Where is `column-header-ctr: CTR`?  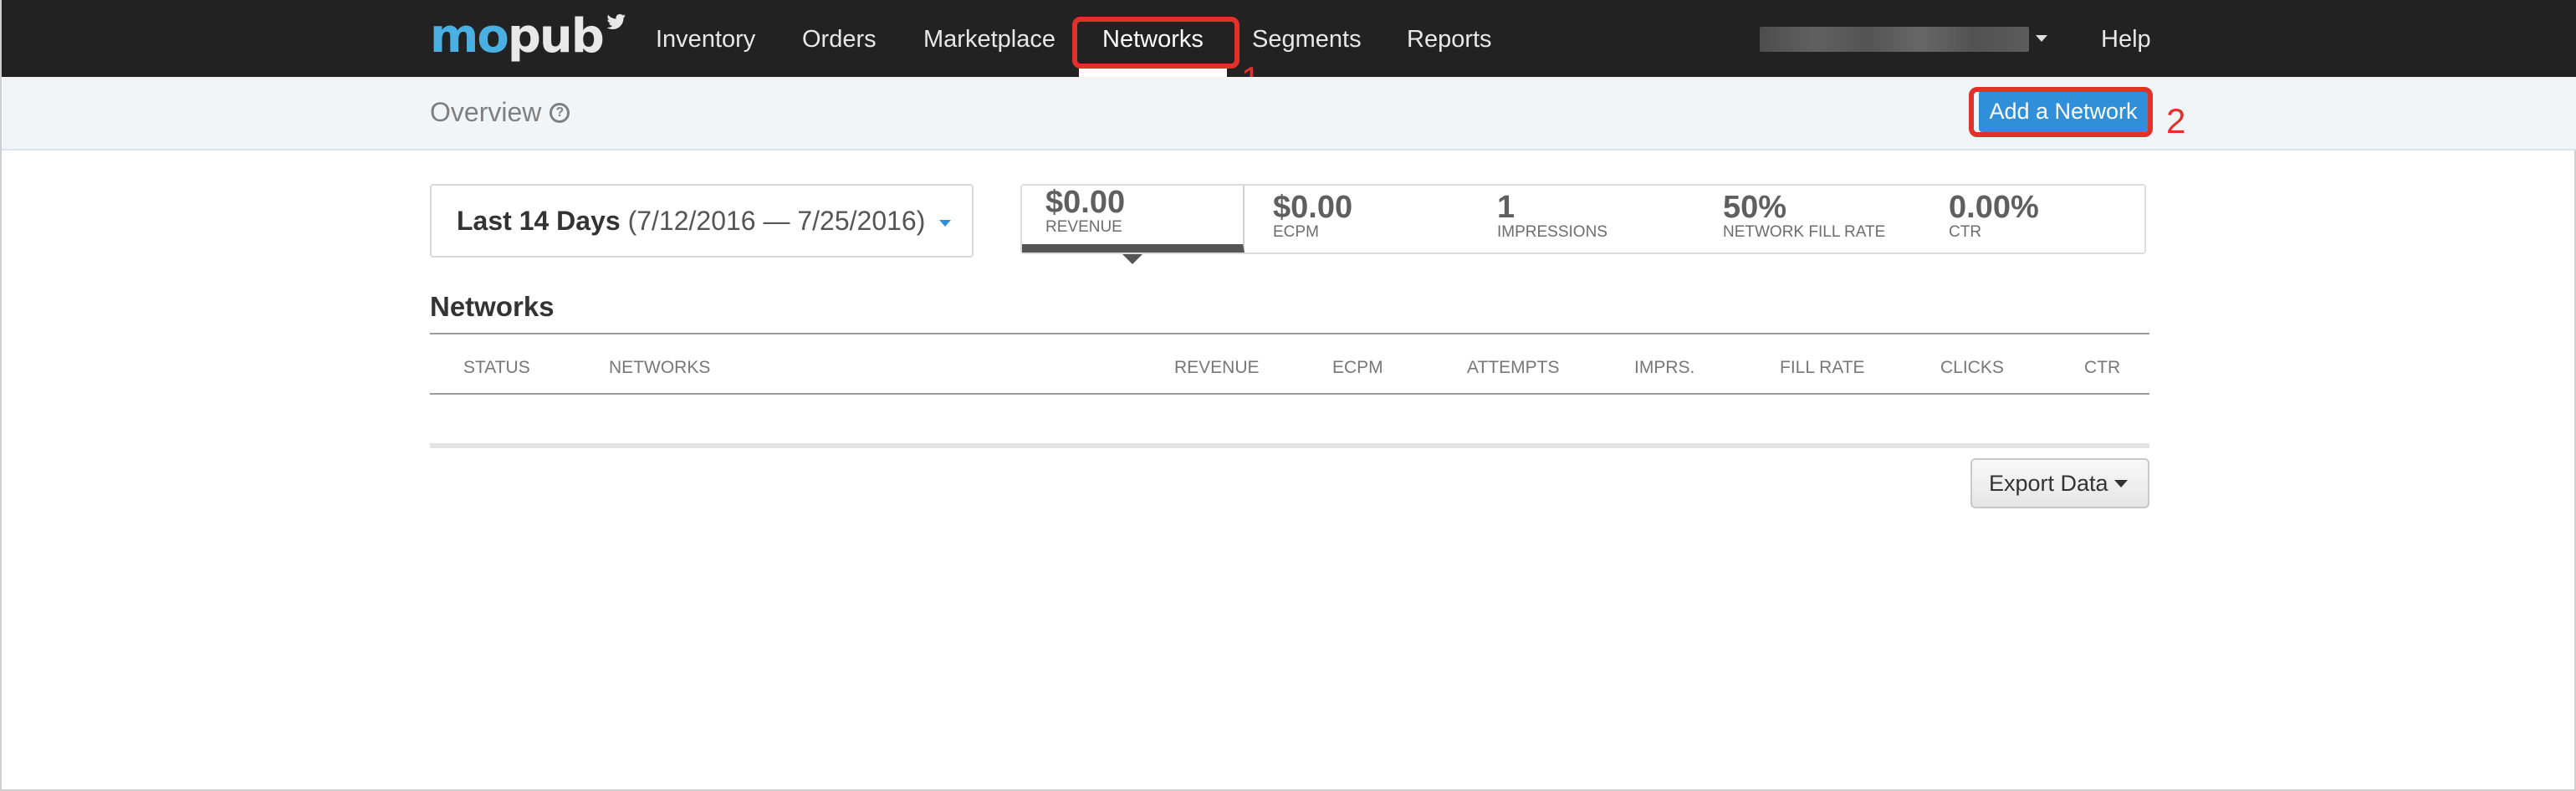
column-header-ctr: CTR is located at coordinates (2102, 368).